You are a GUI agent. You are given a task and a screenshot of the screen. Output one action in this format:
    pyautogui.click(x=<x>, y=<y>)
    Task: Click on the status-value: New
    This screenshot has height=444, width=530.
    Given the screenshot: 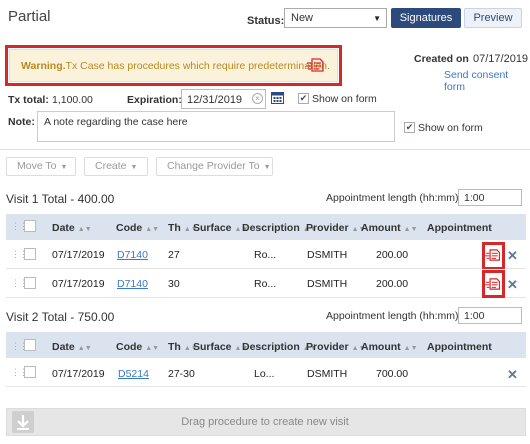 What is the action you would take?
    pyautogui.click(x=302, y=18)
    